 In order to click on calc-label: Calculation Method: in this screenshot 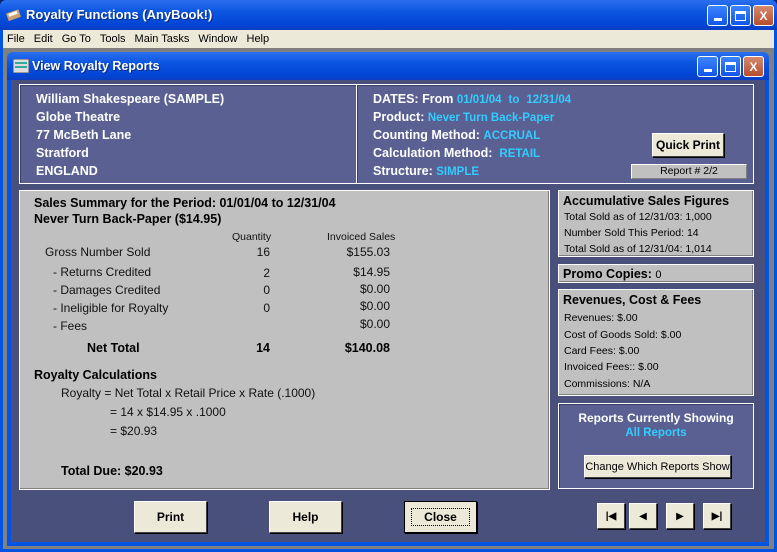, I will do `click(433, 153)`.